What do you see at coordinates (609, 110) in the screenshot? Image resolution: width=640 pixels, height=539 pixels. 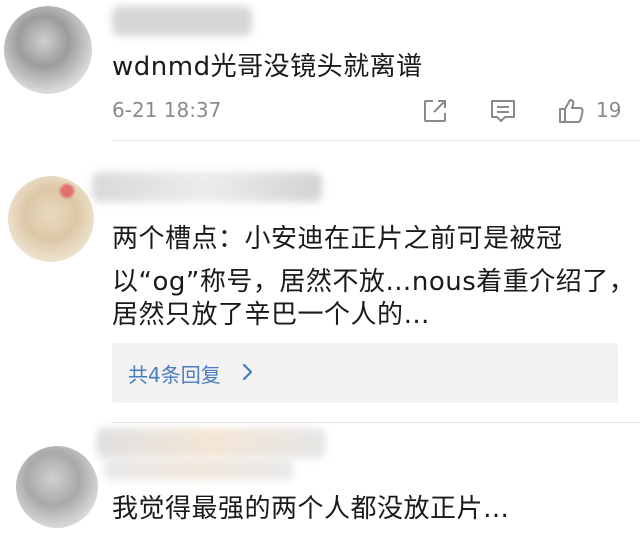 I see `like-count: 19` at bounding box center [609, 110].